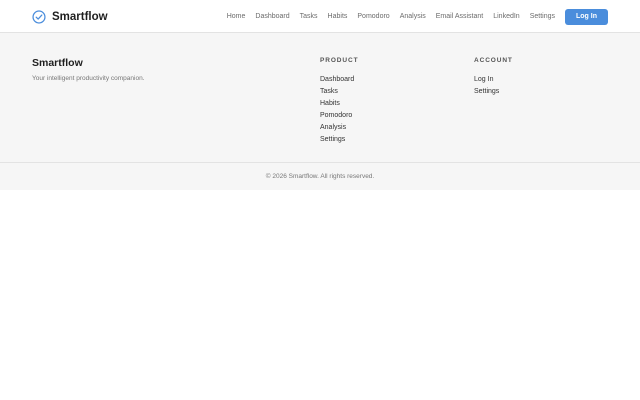 The height and width of the screenshot is (400, 640). I want to click on footer-link-settings: Settings, so click(339, 140).